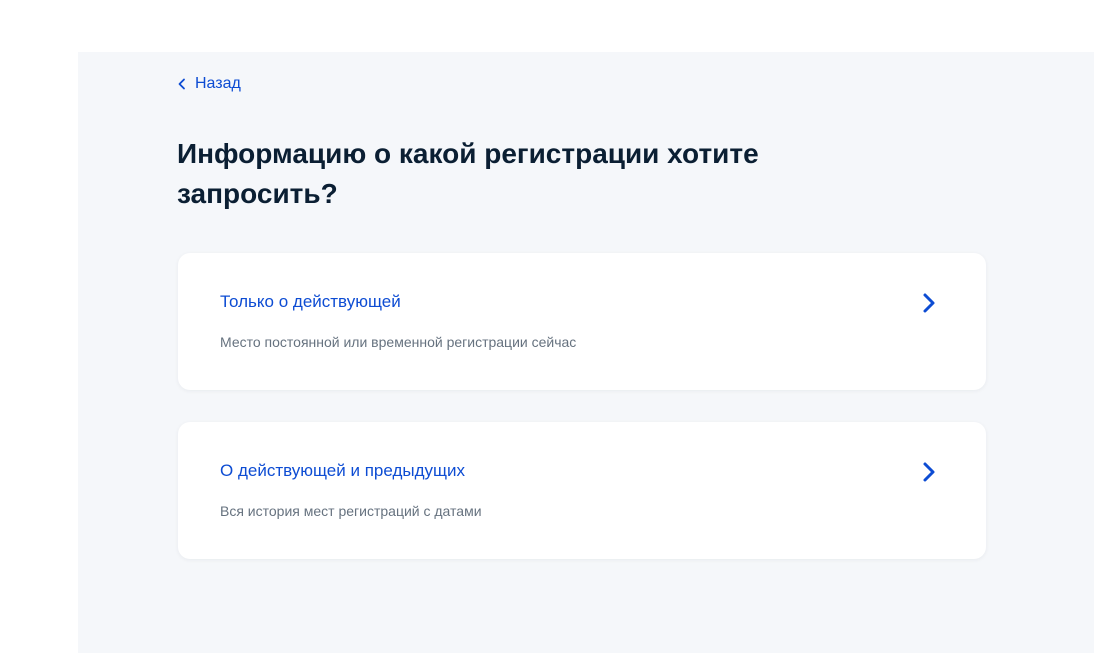 This screenshot has height=653, width=1114. Describe the element at coordinates (351, 511) in the screenshot. I see `option-description: Вся история мест регистраций с датами` at that location.